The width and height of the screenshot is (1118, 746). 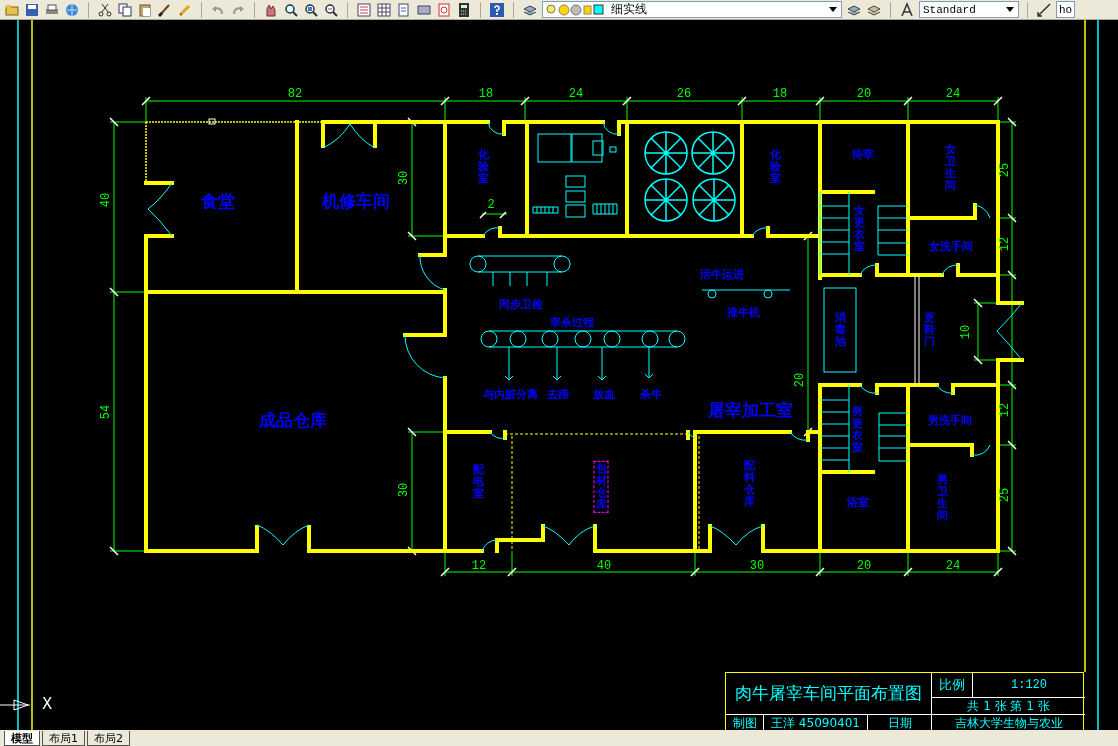 I want to click on room-label: 女更衣室, so click(x=859, y=229).